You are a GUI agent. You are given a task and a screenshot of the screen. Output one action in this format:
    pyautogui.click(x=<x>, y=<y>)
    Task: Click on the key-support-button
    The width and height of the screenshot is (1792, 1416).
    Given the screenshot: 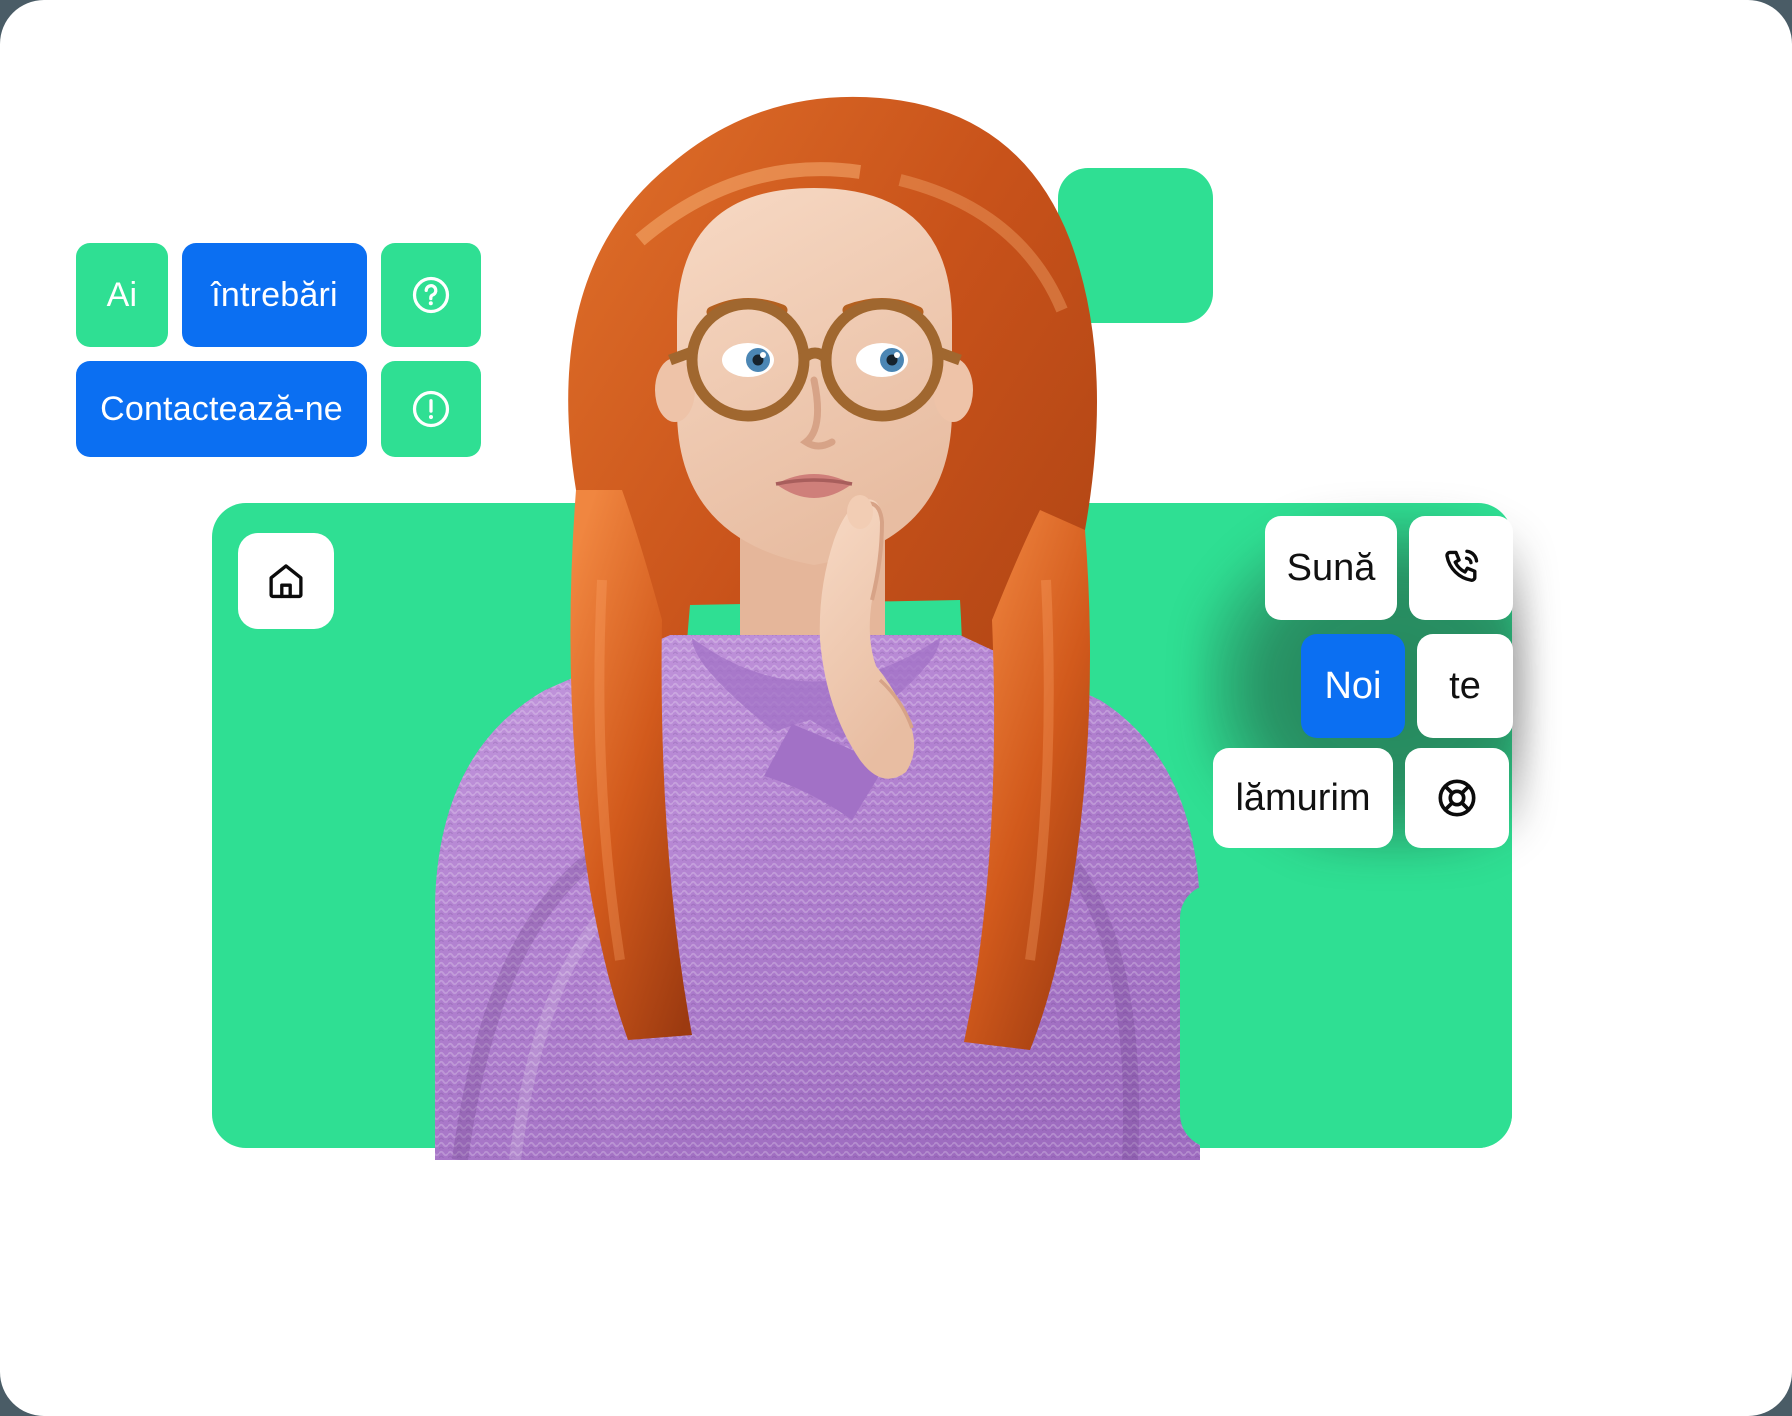 What is the action you would take?
    pyautogui.click(x=1457, y=798)
    